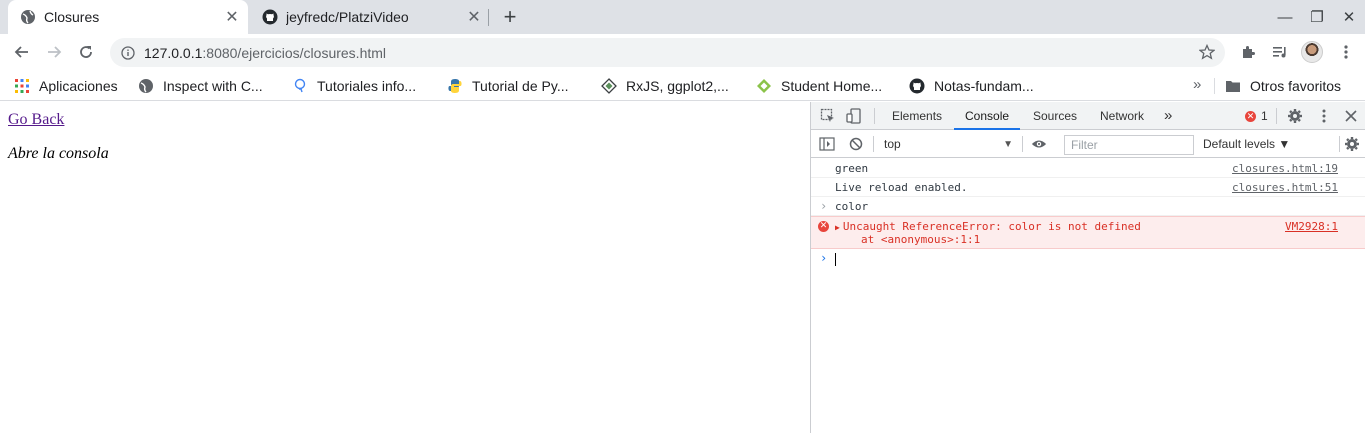 Image resolution: width=1365 pixels, height=433 pixels. I want to click on bookmark-label: Otros favoritos, so click(1296, 86).